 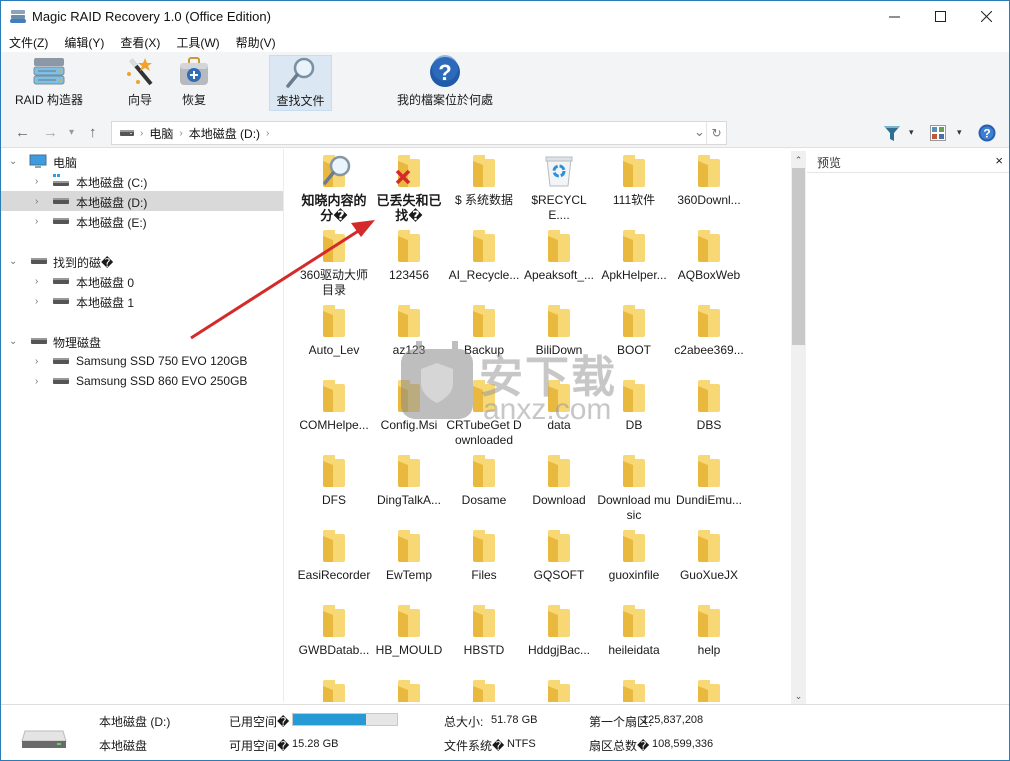 I want to click on folder-item: DFS, so click(x=334, y=487).